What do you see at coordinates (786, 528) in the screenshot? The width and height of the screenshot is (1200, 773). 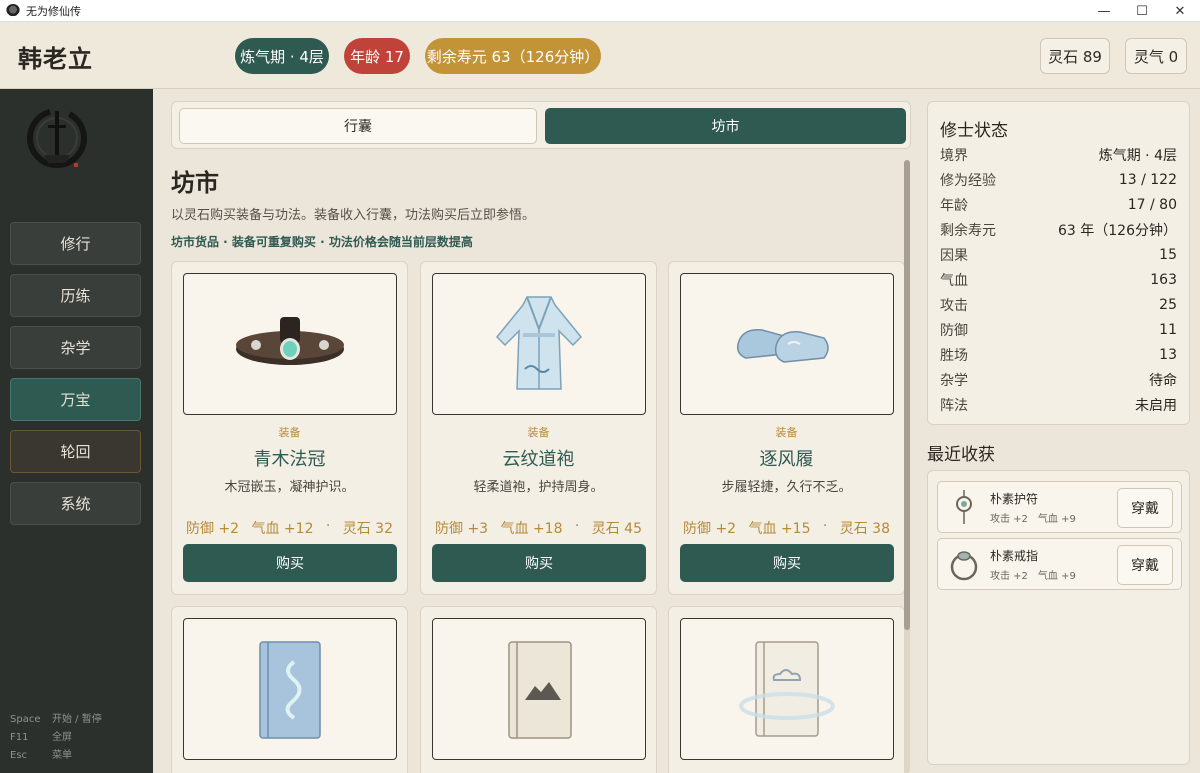 I see `item-stats: 防御 +2 气血 +15 · 灵石 38` at bounding box center [786, 528].